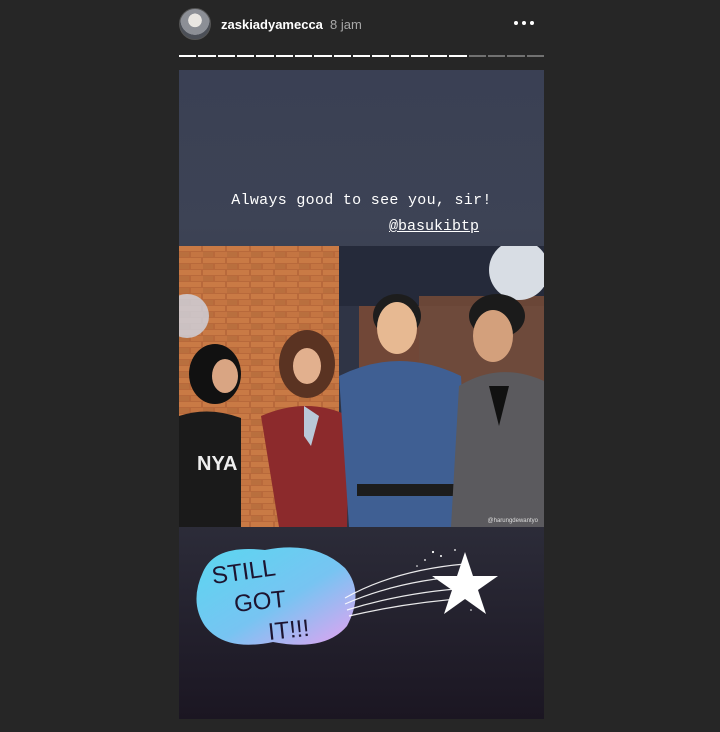  I want to click on still-got-it-sticker: STILL GOT IT!!!, so click(355, 599).